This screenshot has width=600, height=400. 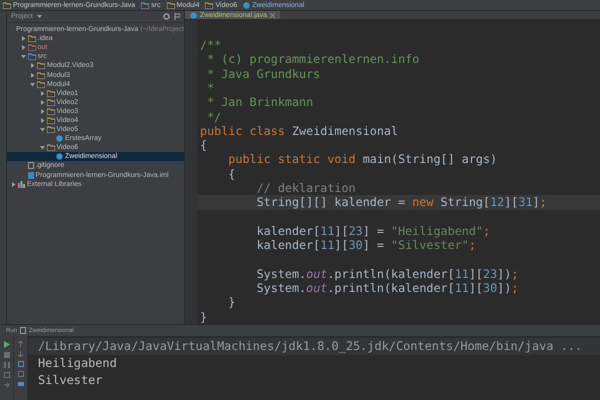 I want to click on code-line: * Java Grundkurs, so click(x=264, y=73).